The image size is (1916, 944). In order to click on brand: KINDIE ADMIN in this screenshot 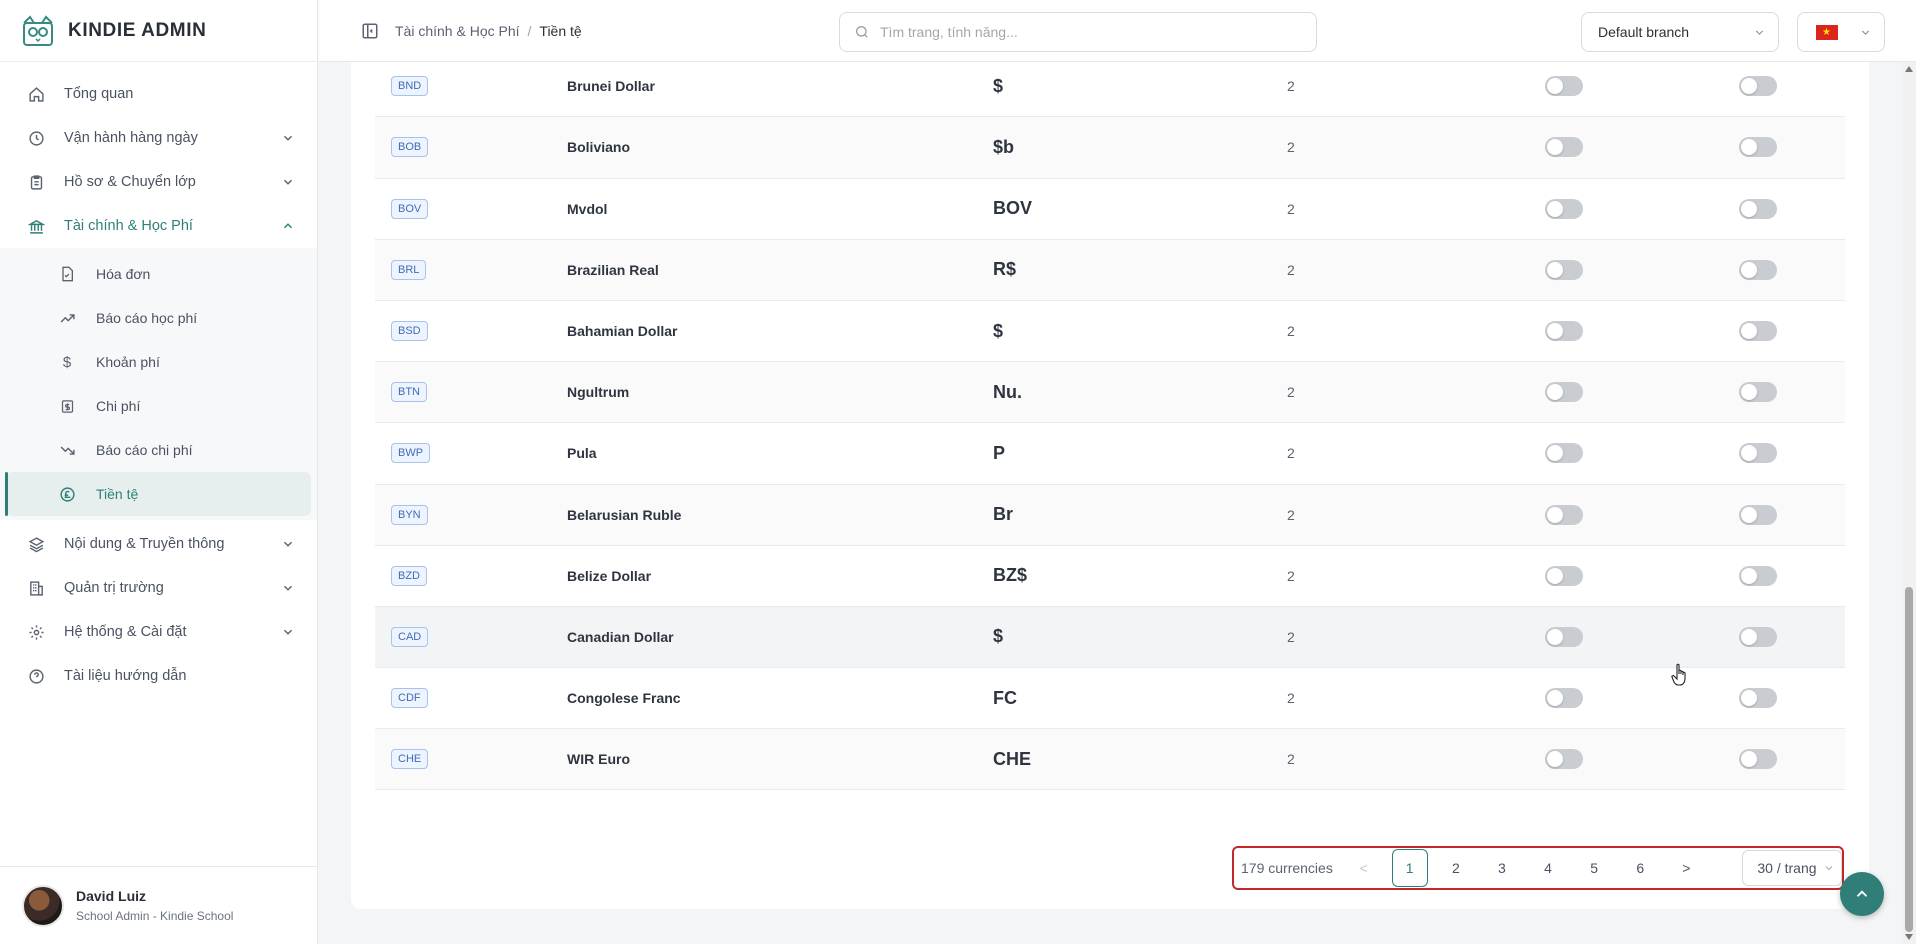, I will do `click(158, 31)`.